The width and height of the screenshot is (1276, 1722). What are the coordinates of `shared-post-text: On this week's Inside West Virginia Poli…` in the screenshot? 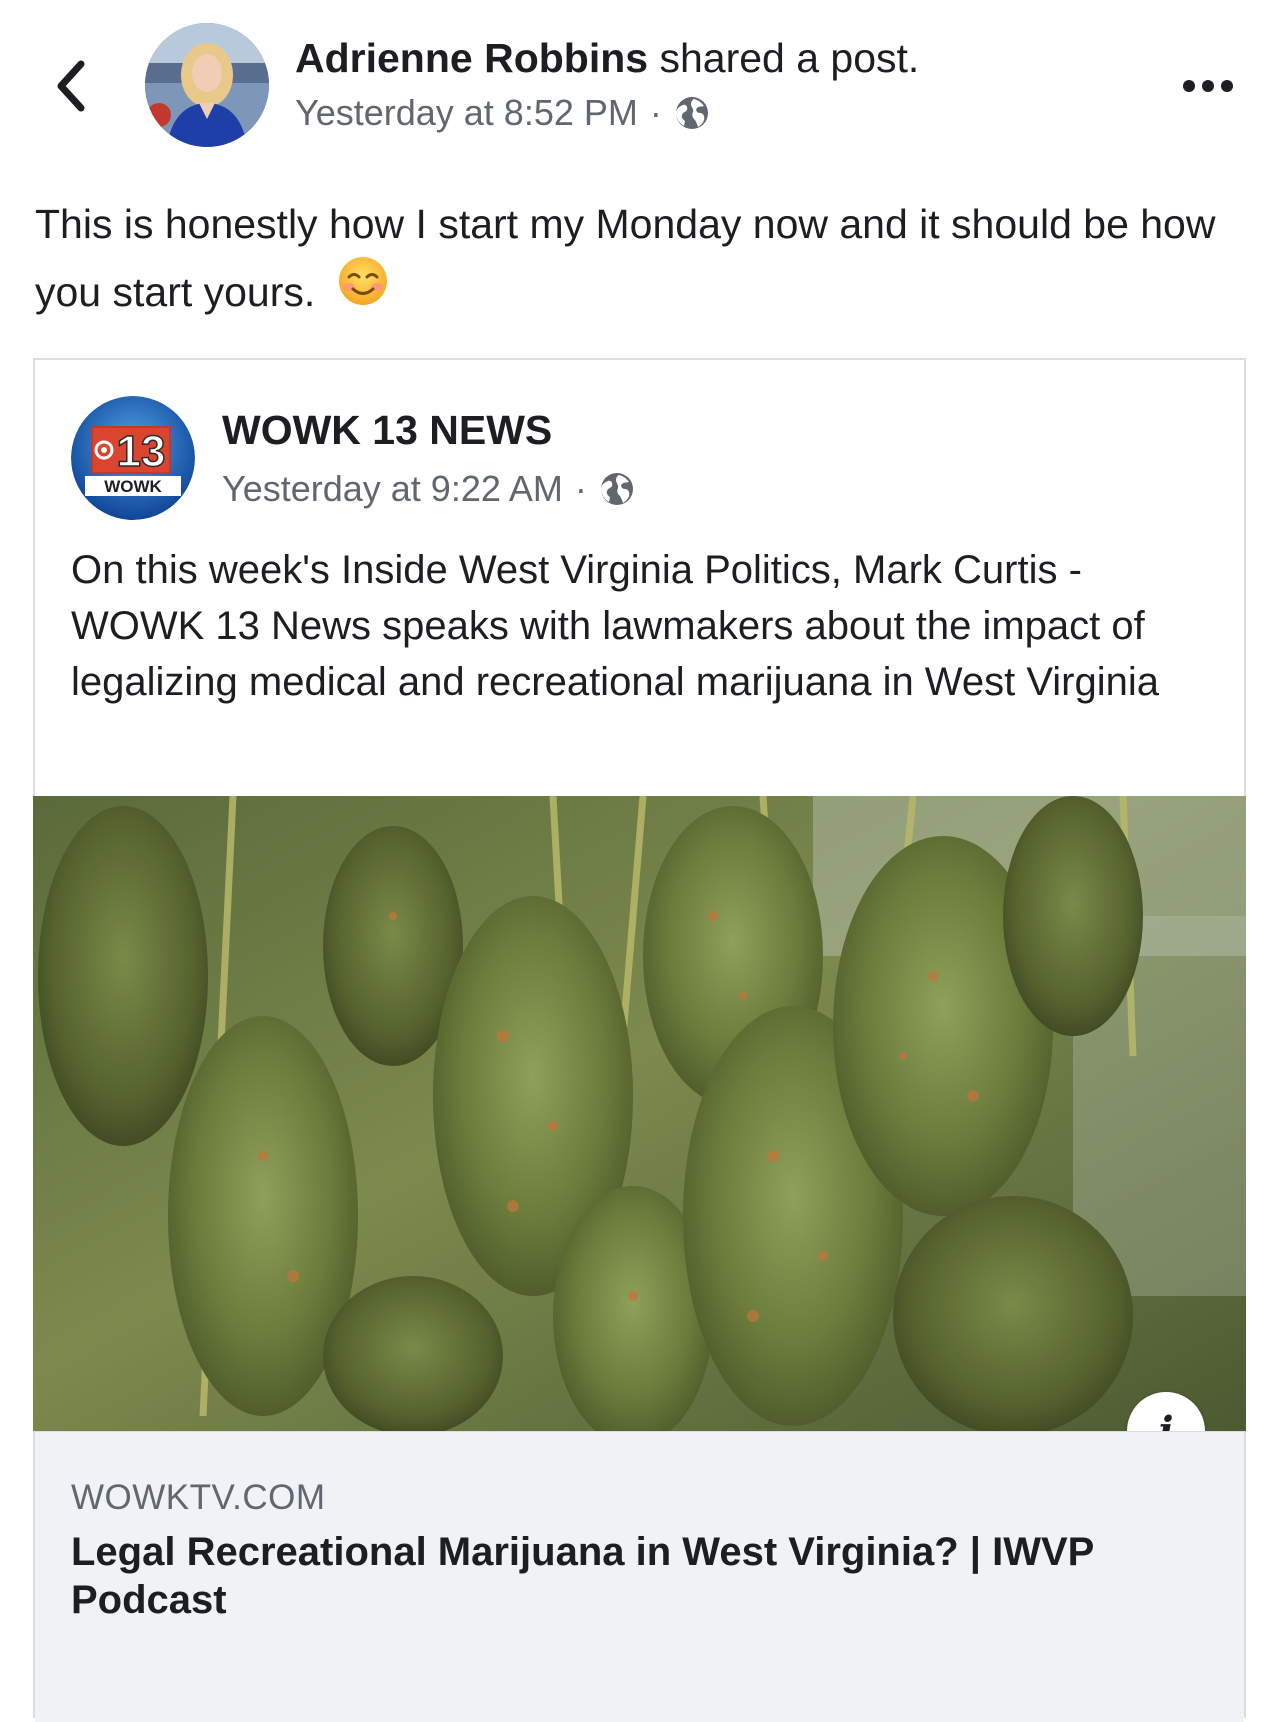 It's located at (615, 626).